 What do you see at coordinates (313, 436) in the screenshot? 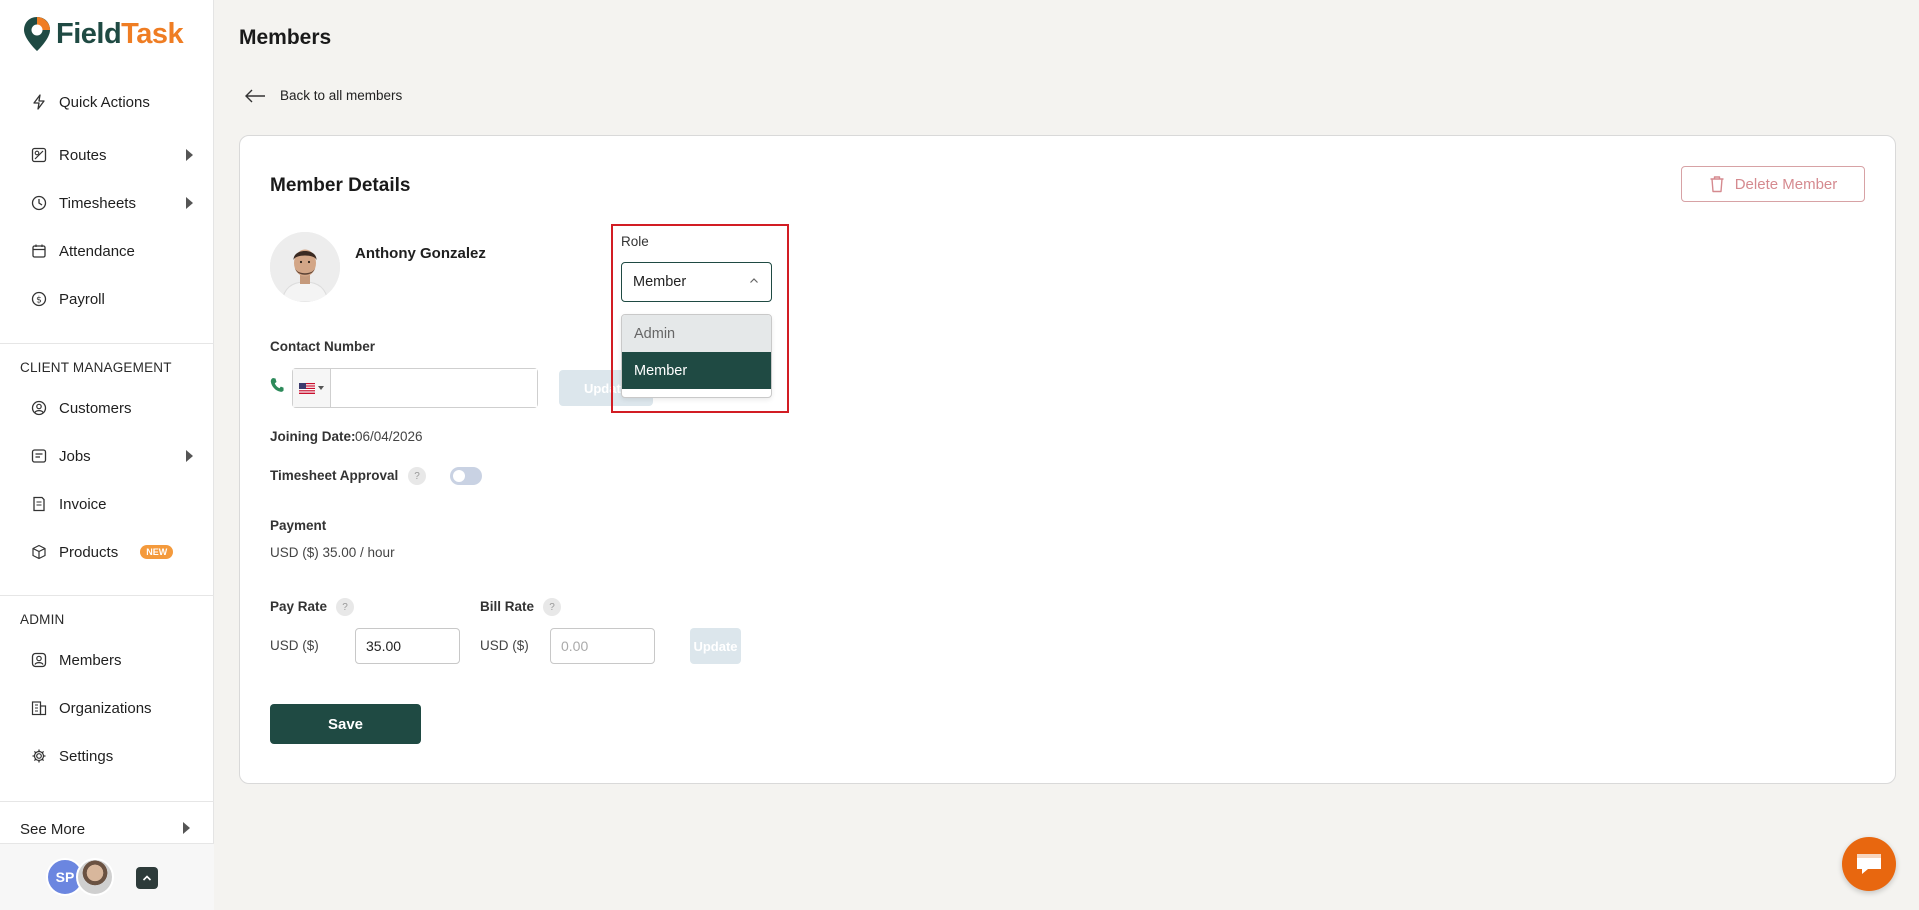
I see `joining-date-label: Joining Date:` at bounding box center [313, 436].